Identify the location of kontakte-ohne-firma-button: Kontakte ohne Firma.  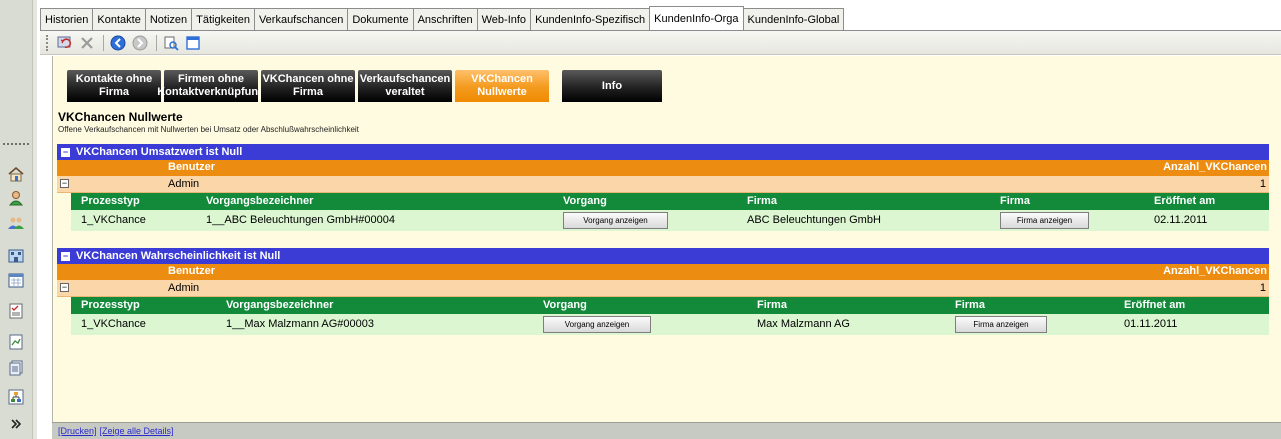
(114, 86).